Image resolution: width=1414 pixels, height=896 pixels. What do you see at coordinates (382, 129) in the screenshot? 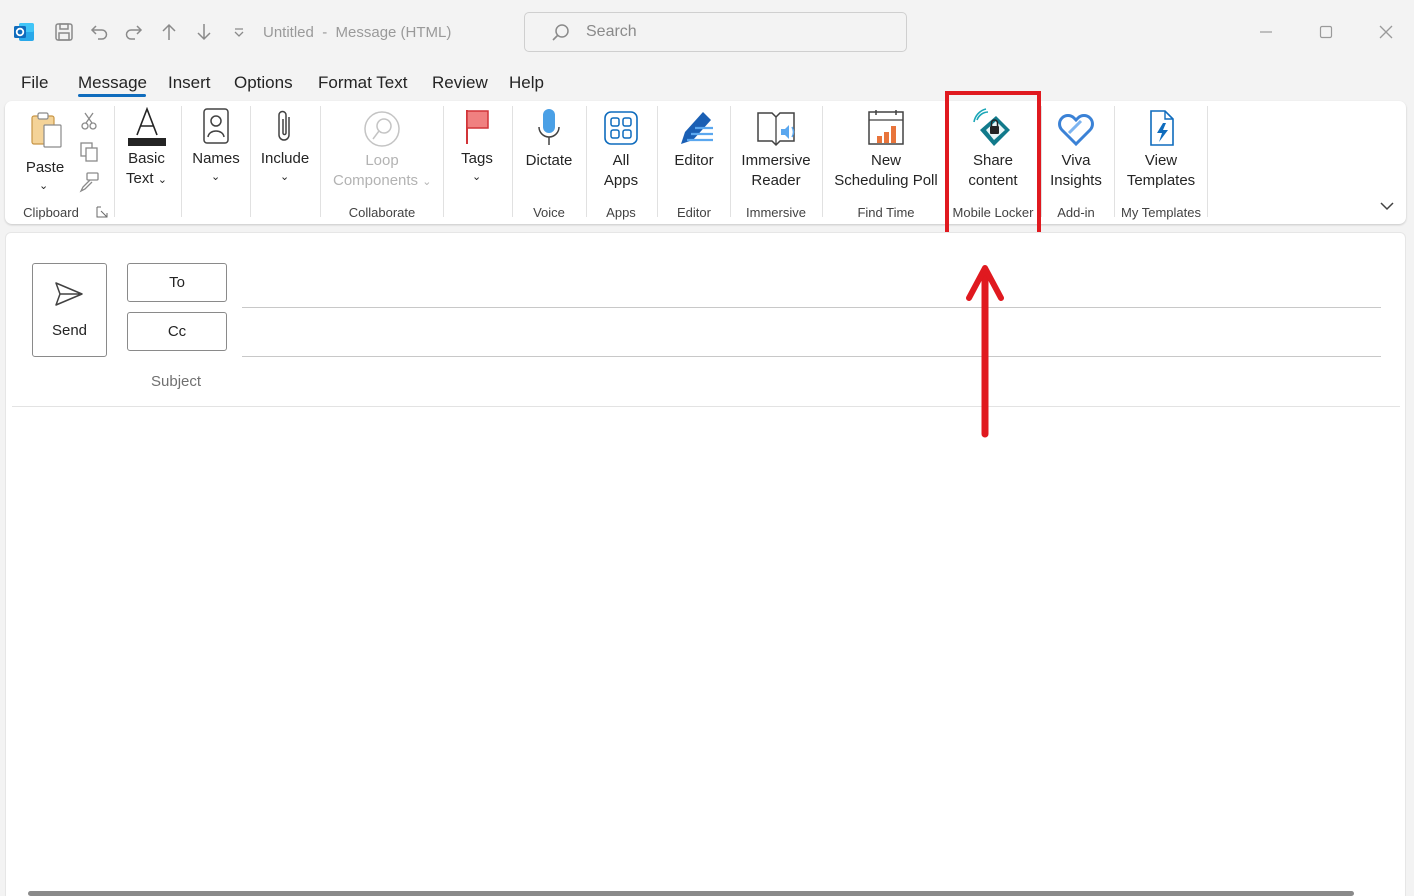
I see `loop-icon` at bounding box center [382, 129].